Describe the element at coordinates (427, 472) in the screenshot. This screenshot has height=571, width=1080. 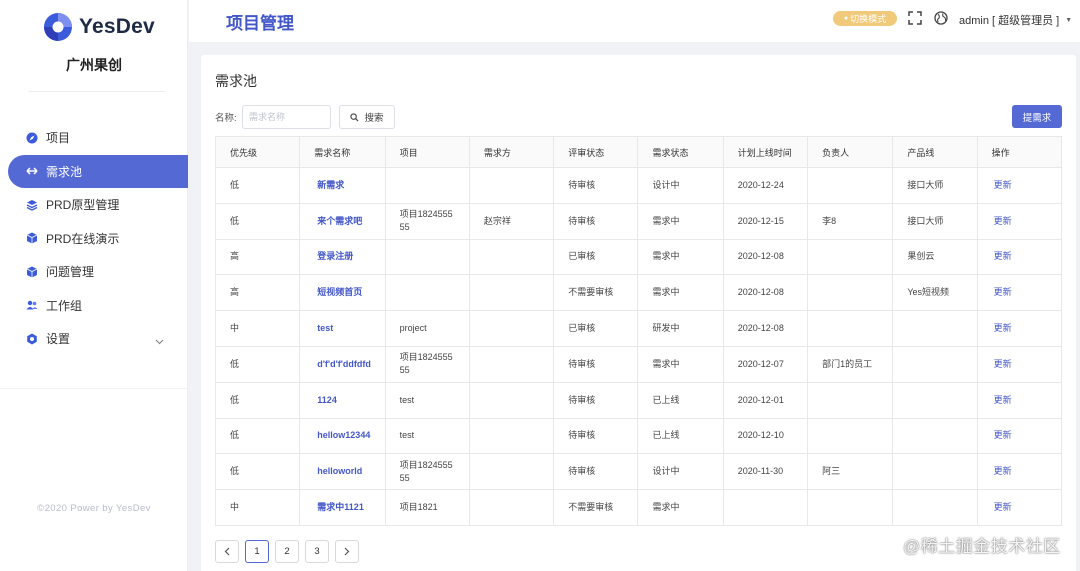
I see `cell-project: 项目182455555` at that location.